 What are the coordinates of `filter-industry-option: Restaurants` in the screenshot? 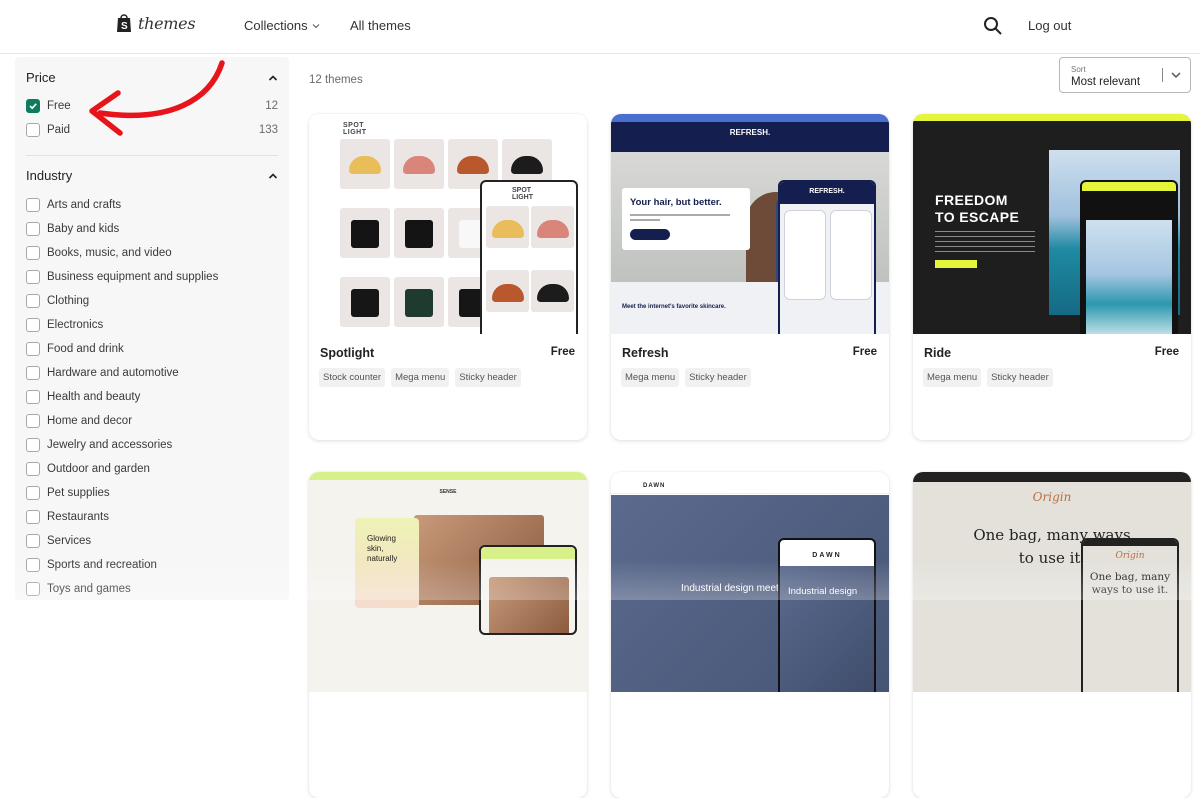 It's located at (152, 517).